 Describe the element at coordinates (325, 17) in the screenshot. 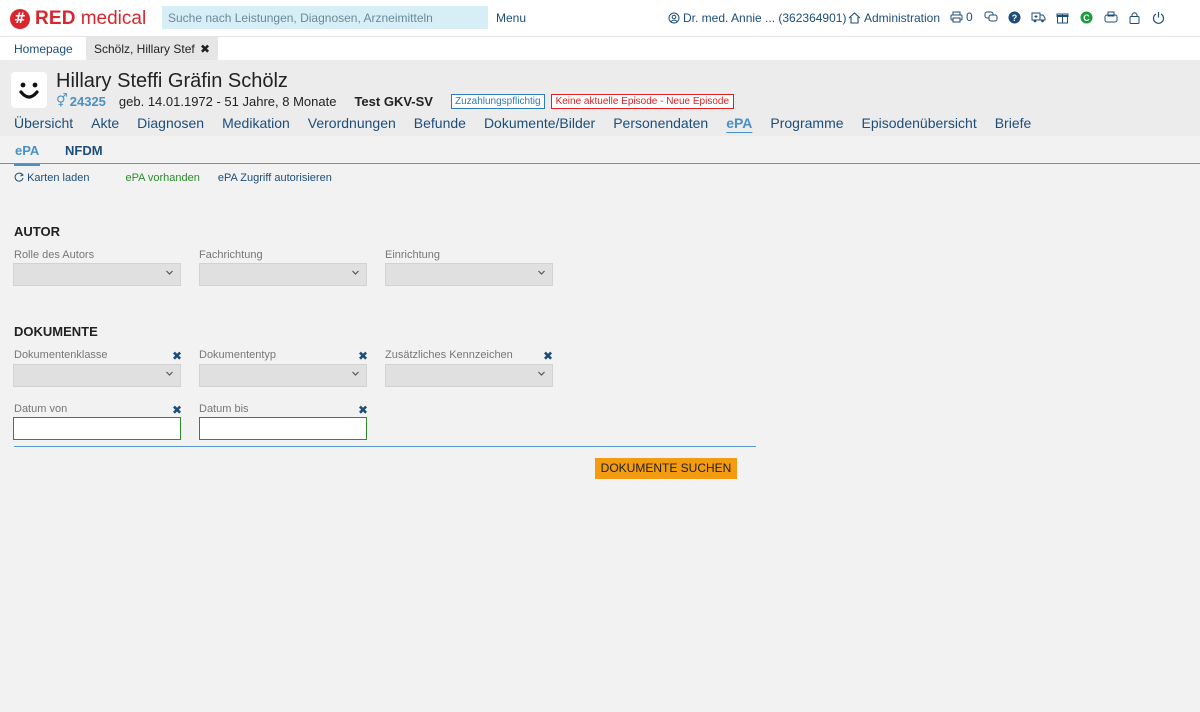

I see `global-search-input` at that location.